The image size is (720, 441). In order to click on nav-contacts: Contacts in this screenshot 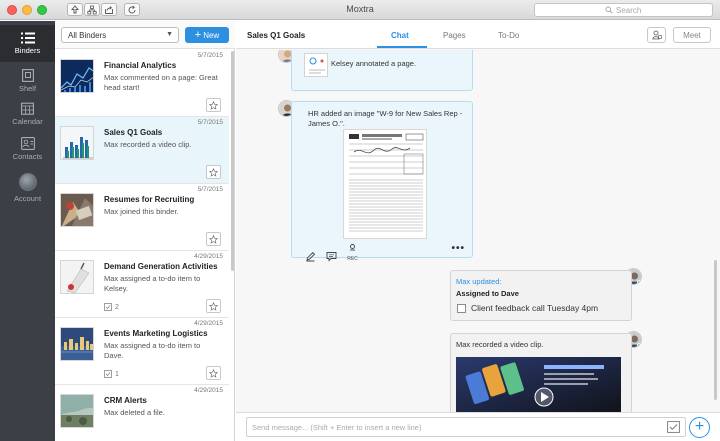, I will do `click(27, 154)`.